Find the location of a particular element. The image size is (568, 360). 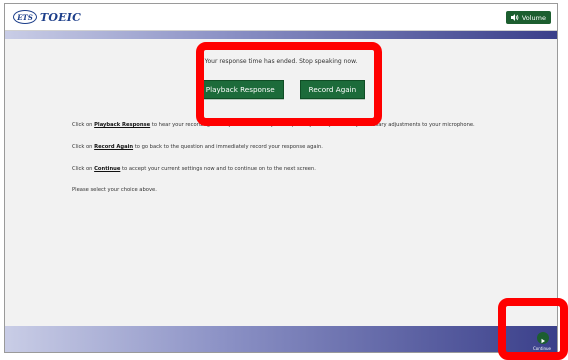

playback-response-button: Playback Response is located at coordinates (240, 89).